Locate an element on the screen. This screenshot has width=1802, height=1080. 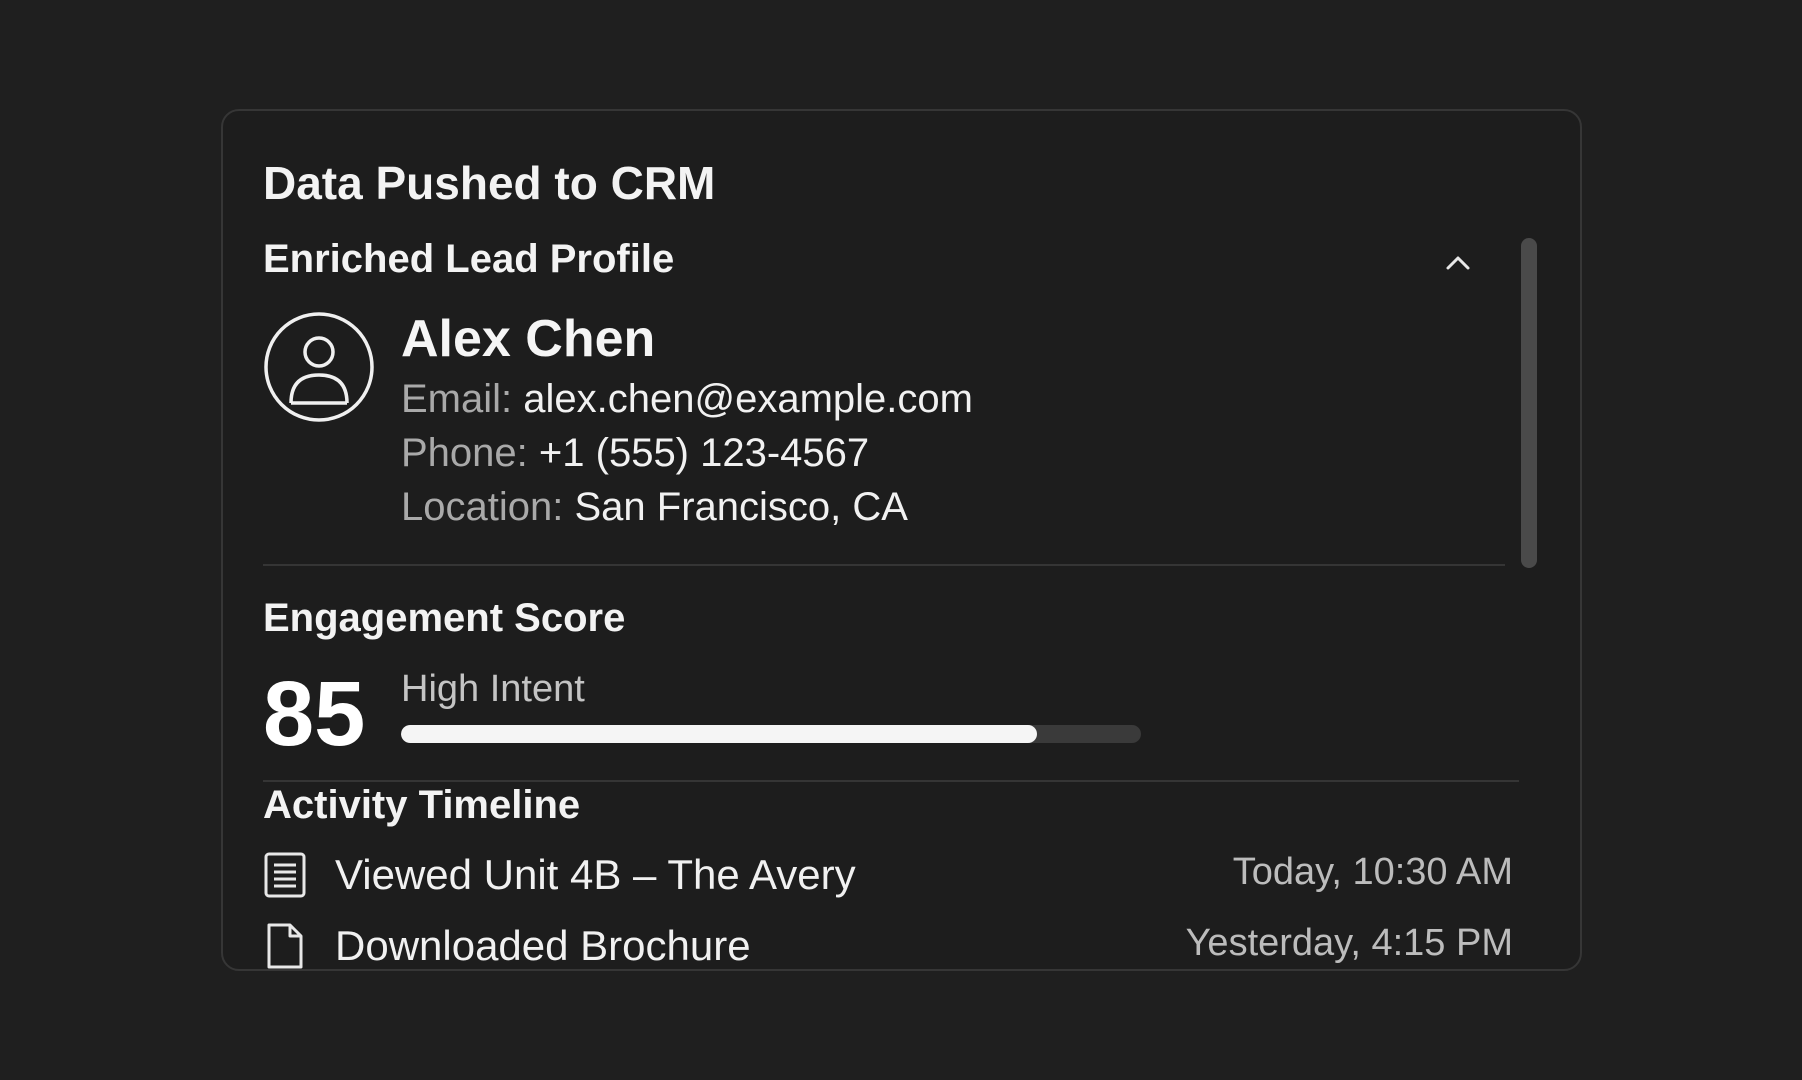
location-line: Location: San Francisco, CA is located at coordinates (654, 507).